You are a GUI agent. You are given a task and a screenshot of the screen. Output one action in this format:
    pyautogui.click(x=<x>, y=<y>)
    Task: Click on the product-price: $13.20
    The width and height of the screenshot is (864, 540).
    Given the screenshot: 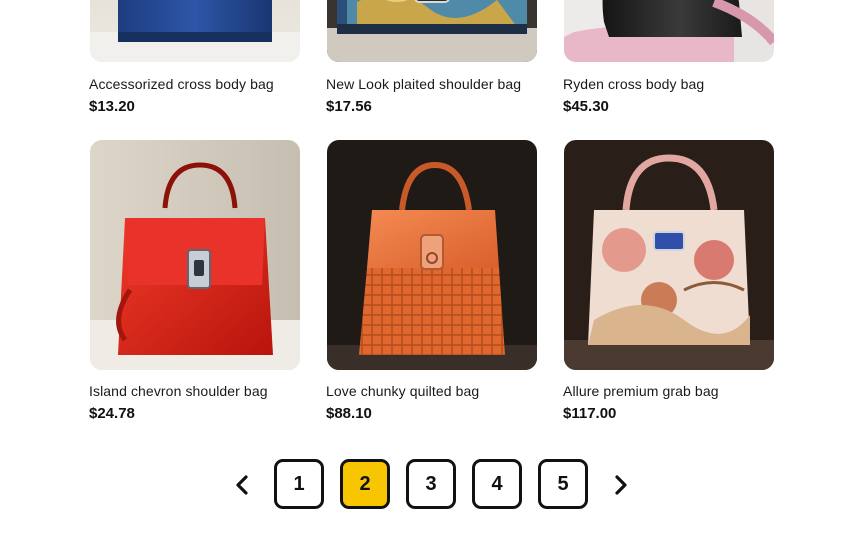 What is the action you would take?
    pyautogui.click(x=112, y=106)
    